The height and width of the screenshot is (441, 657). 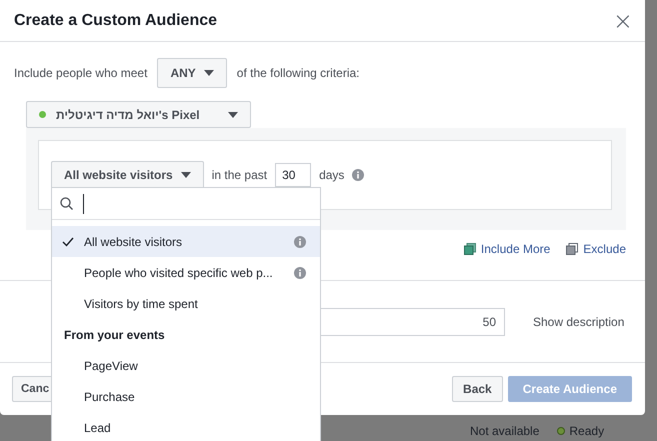 What do you see at coordinates (477, 389) in the screenshot?
I see `back-button: Back` at bounding box center [477, 389].